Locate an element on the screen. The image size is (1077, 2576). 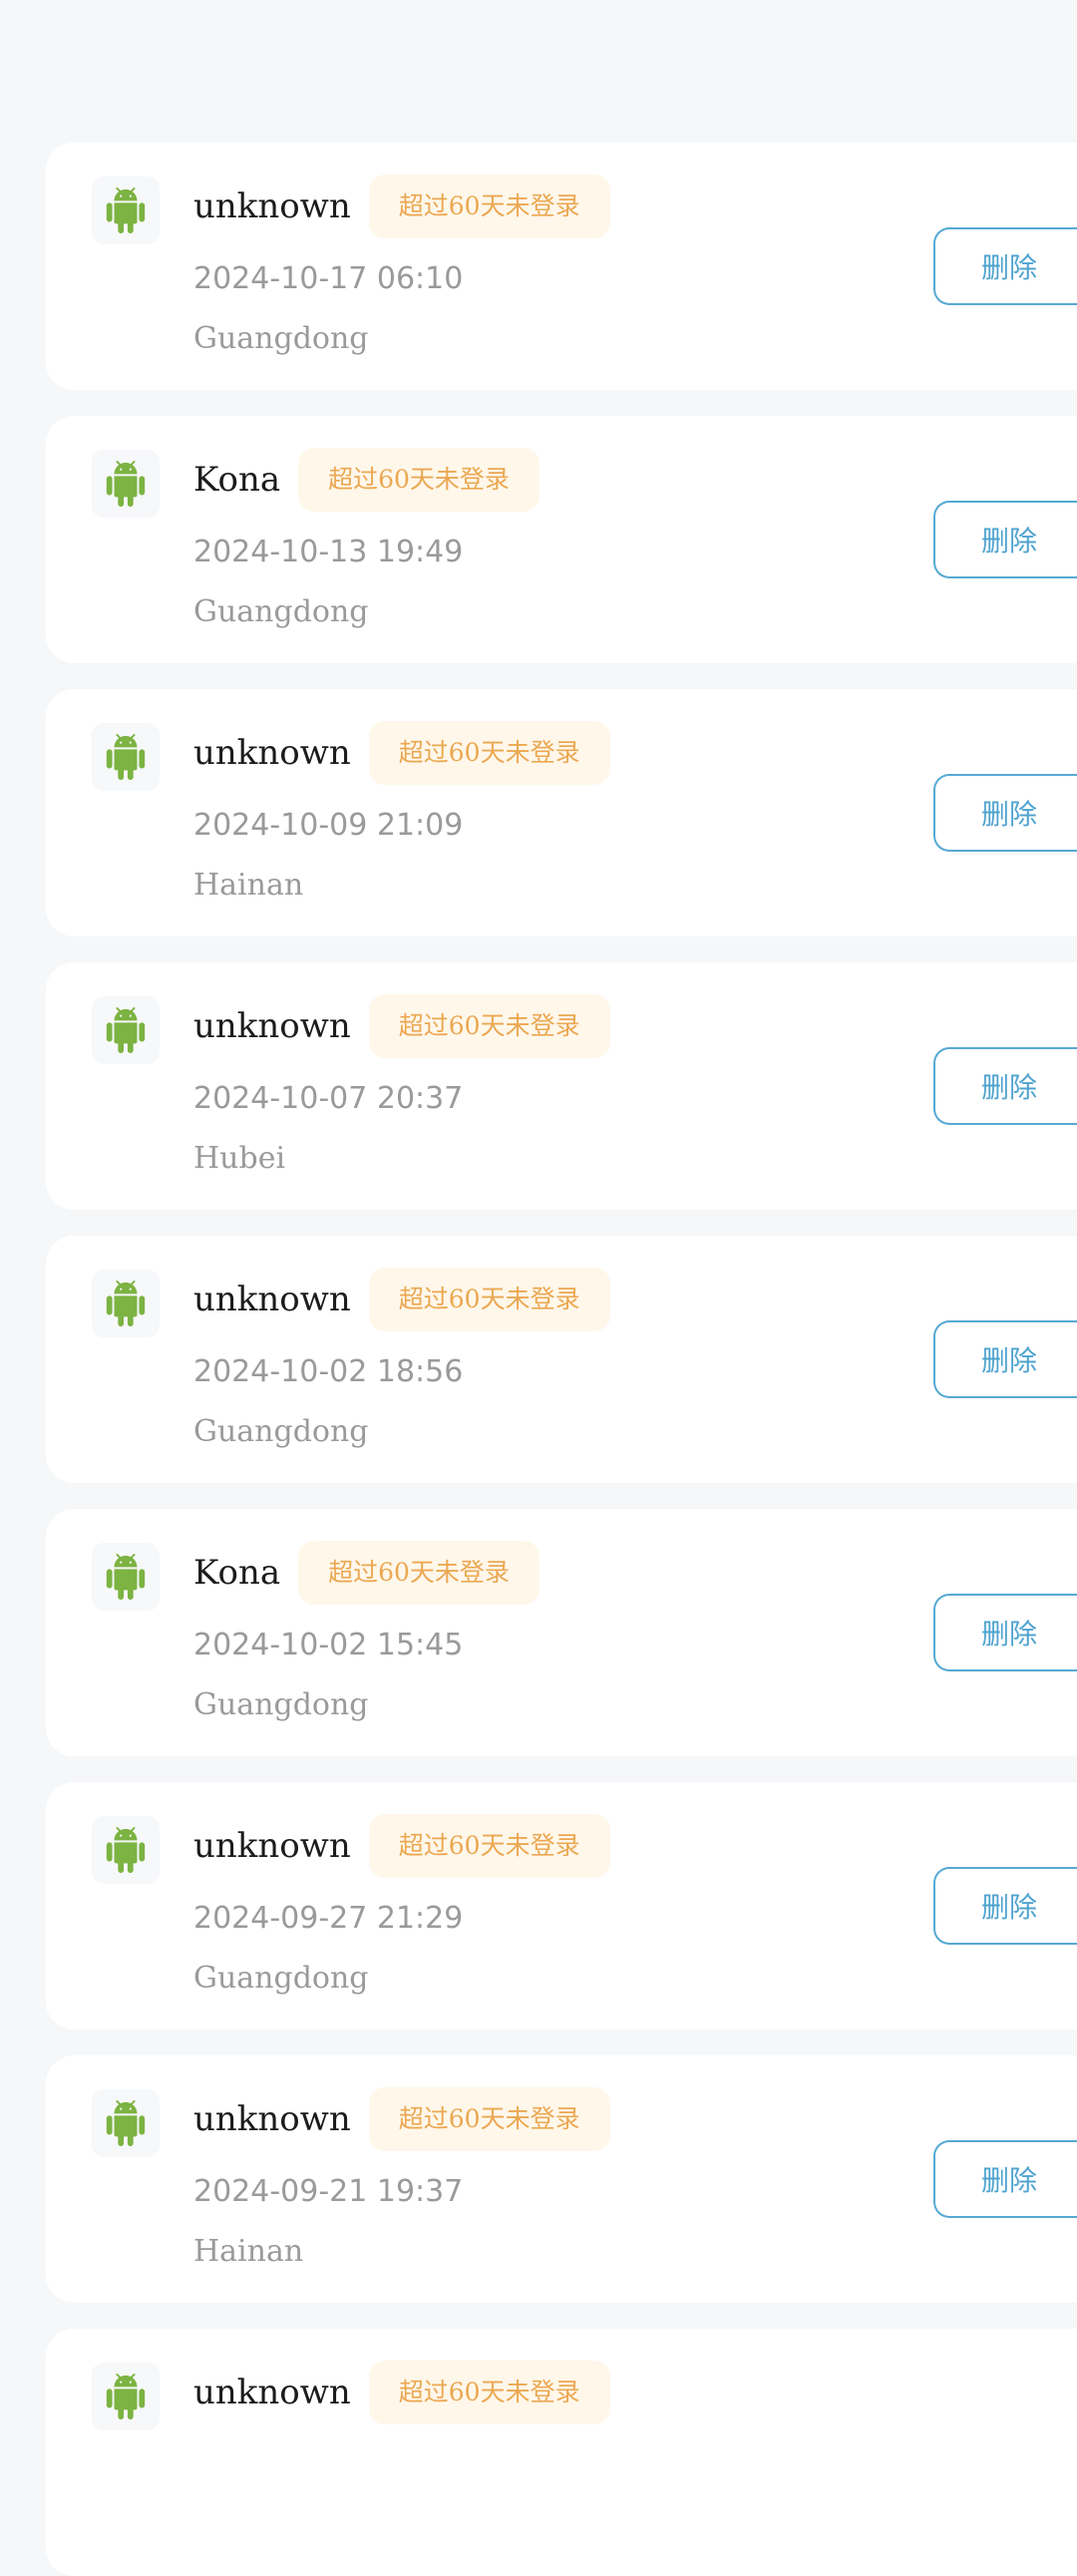
last-login-date: 2024-09-27 21:29 is located at coordinates (328, 1919).